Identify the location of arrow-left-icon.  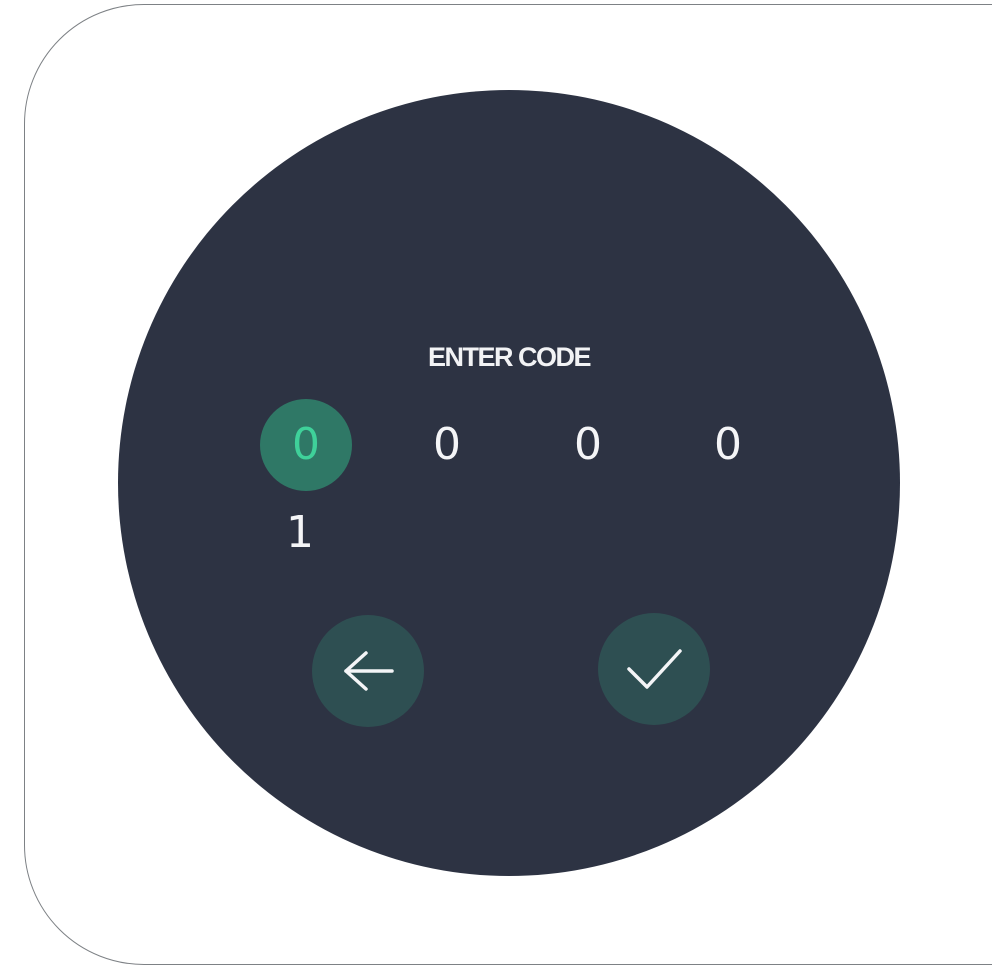
(368, 671).